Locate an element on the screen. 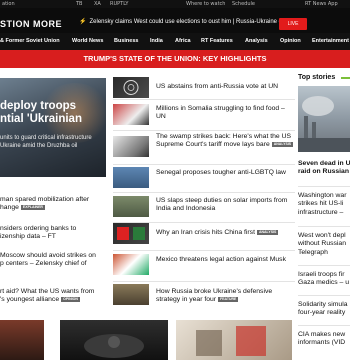  tv-link: ТВ is located at coordinates (79, 4).